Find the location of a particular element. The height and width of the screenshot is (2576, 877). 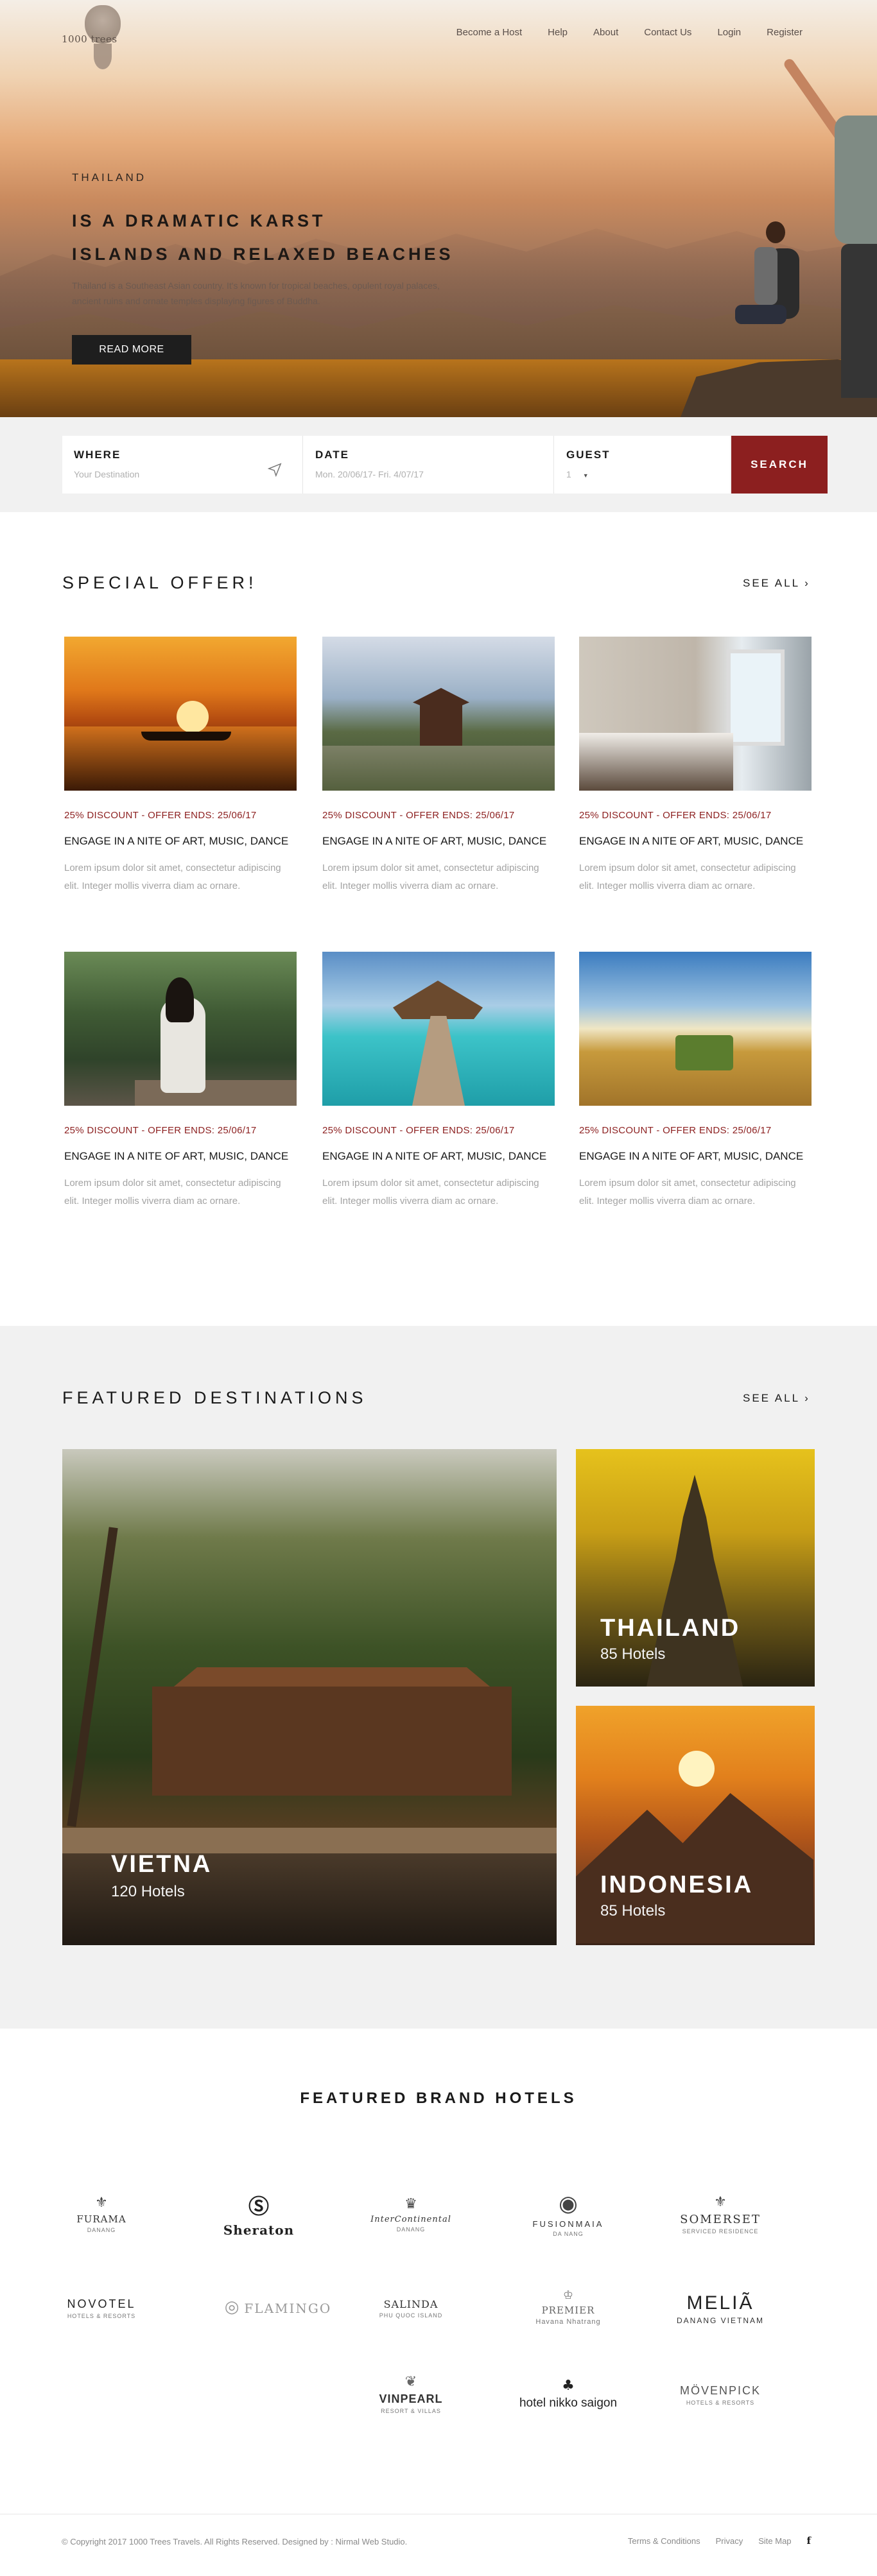

brand-logo-movenpick: MÖVENPICK HOTELS & RESORTS is located at coordinates (721, 2393).